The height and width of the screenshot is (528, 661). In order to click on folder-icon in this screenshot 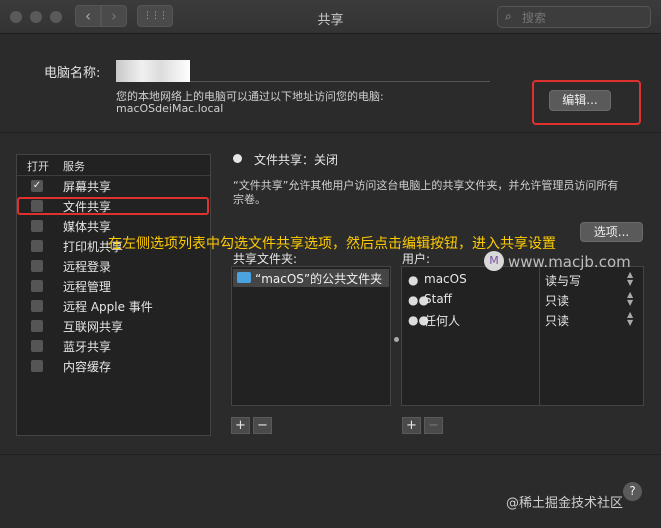, I will do `click(244, 277)`.